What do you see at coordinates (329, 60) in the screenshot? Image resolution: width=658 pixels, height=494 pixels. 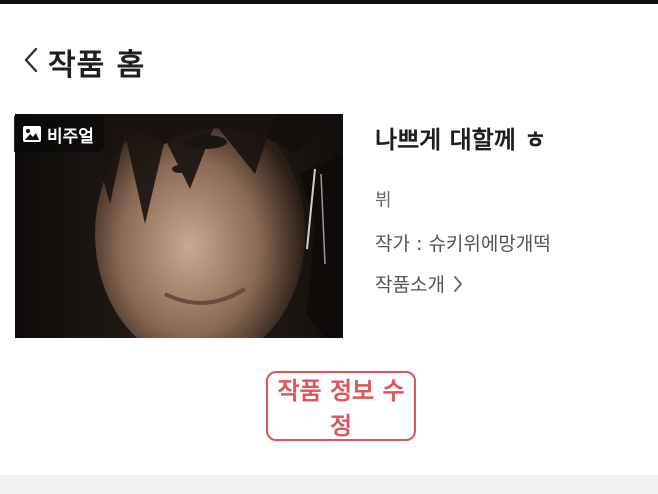 I see `header-bar: 작품 홈` at bounding box center [329, 60].